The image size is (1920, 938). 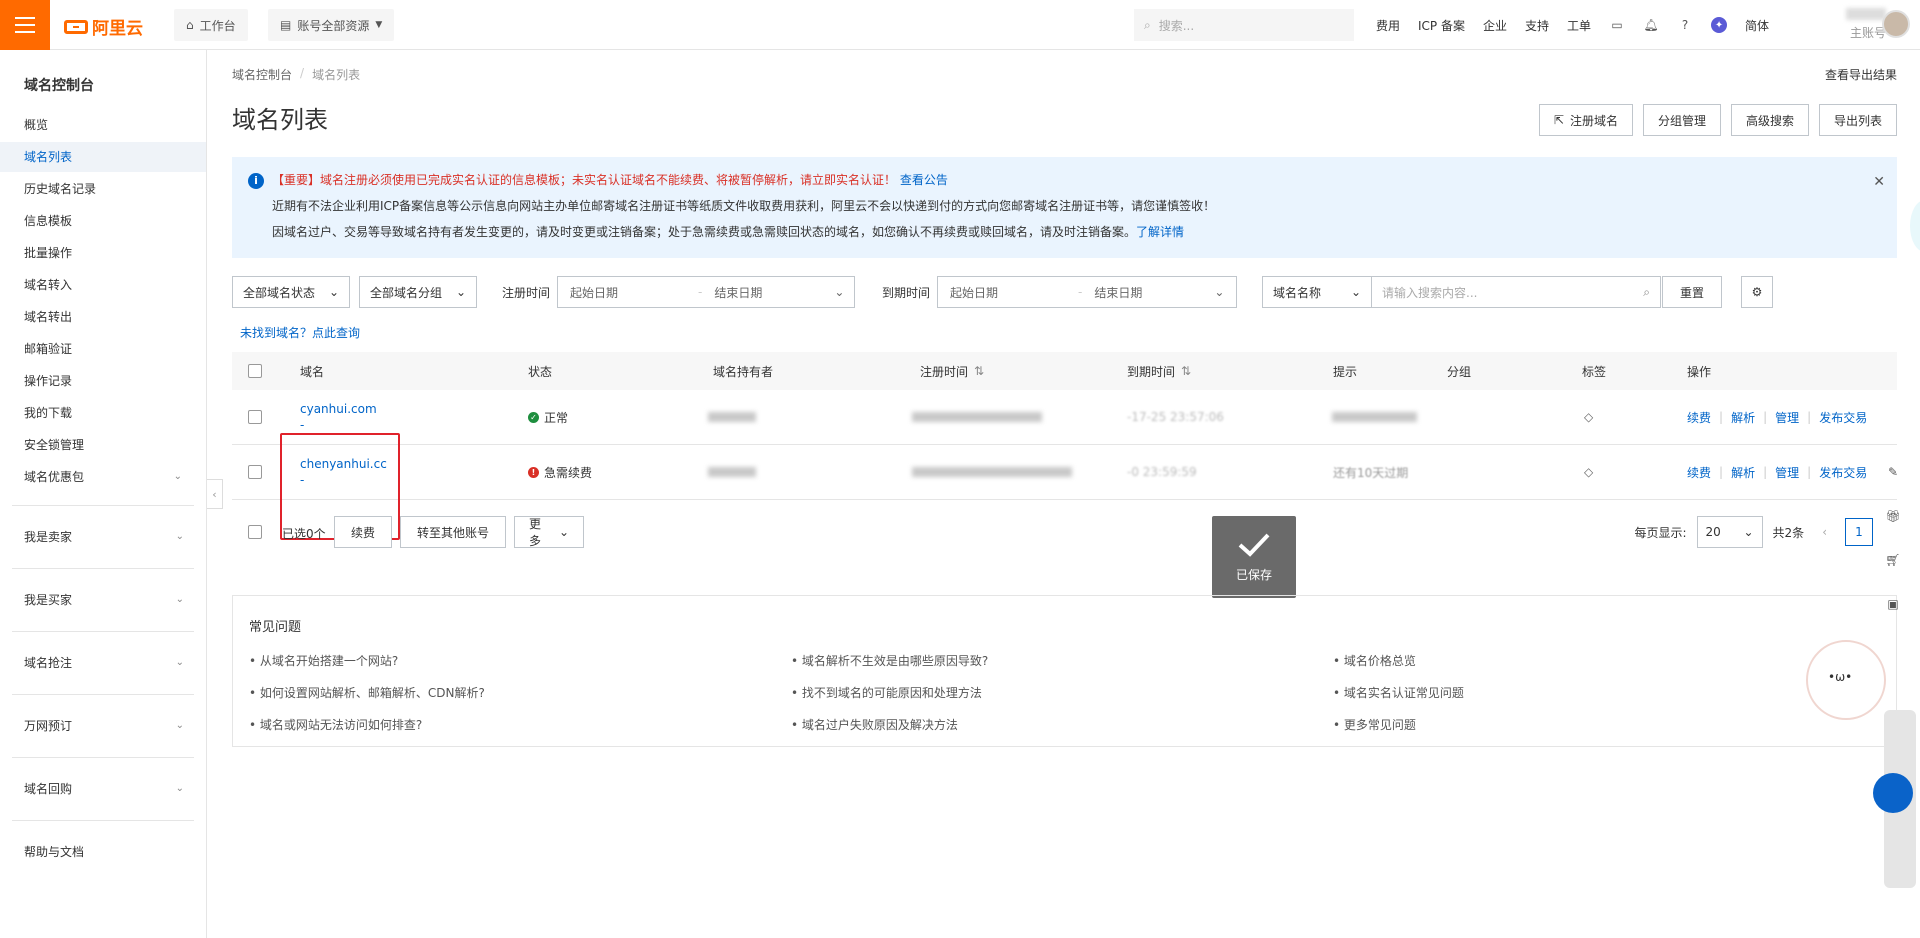 What do you see at coordinates (103, 157) in the screenshot?
I see `sidebar-item-domain-list: 域名列表` at bounding box center [103, 157].